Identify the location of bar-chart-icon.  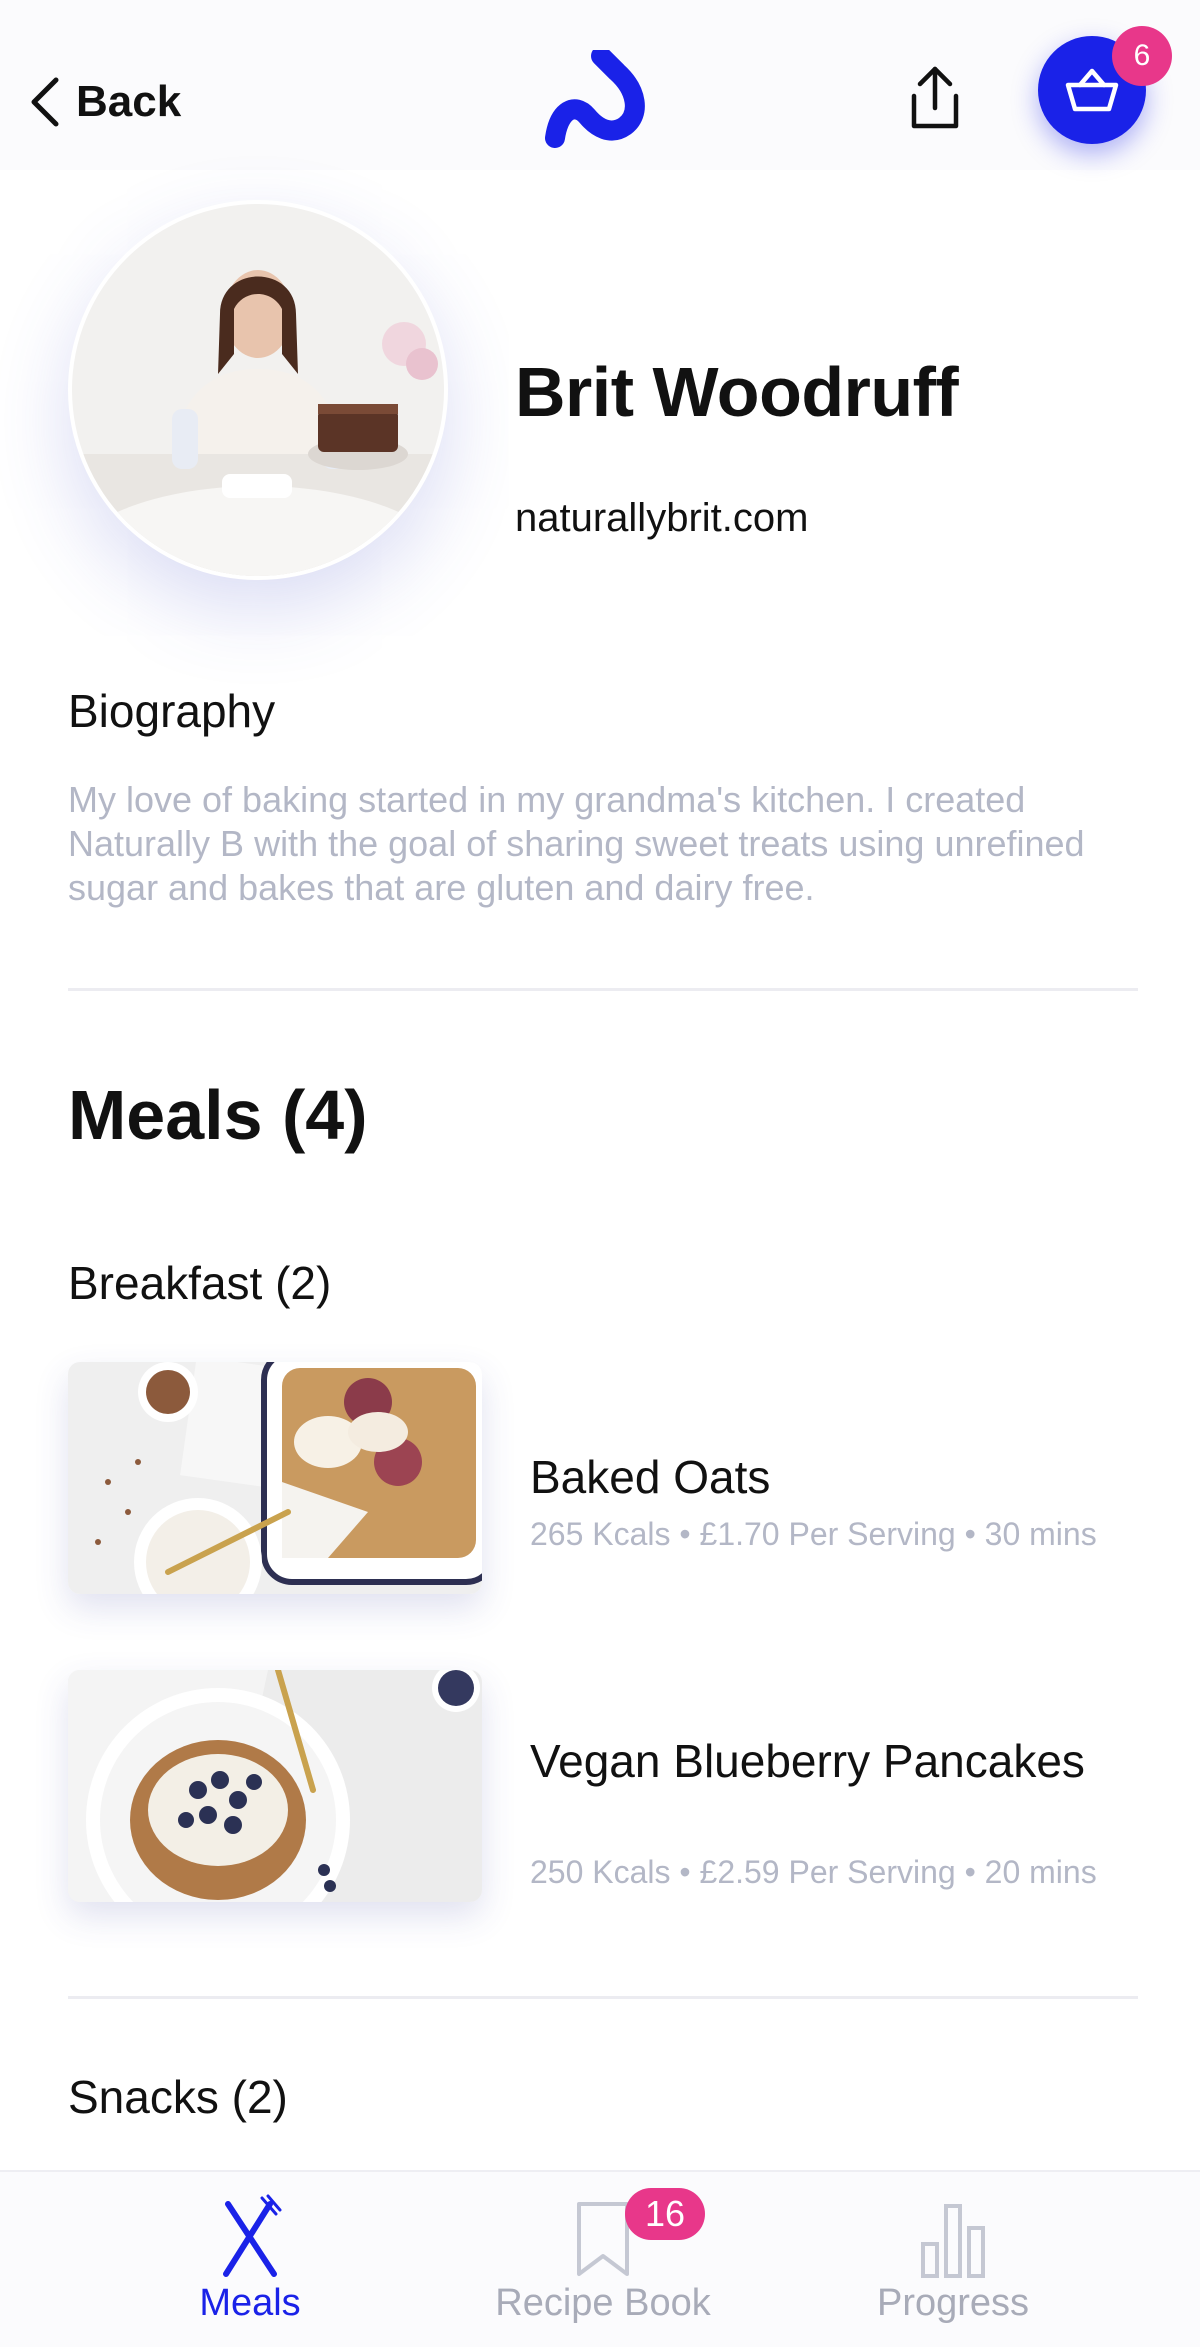
(953, 2241).